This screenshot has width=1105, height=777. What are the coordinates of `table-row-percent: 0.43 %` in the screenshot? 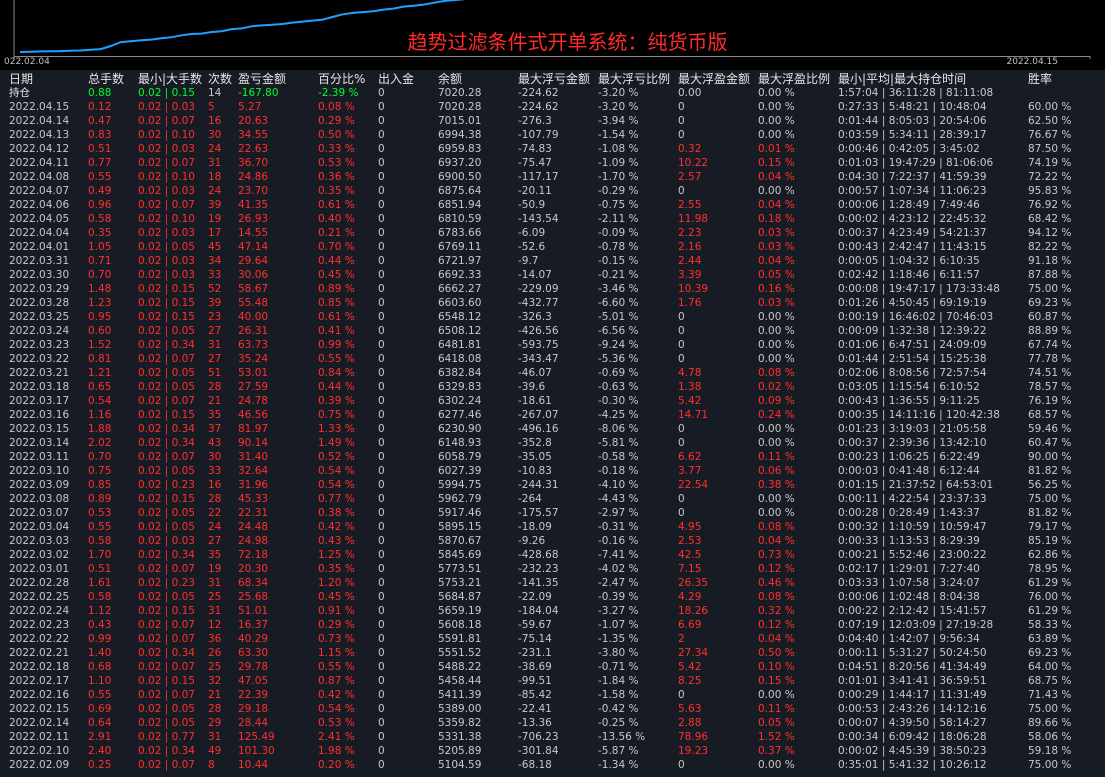 It's located at (336, 541).